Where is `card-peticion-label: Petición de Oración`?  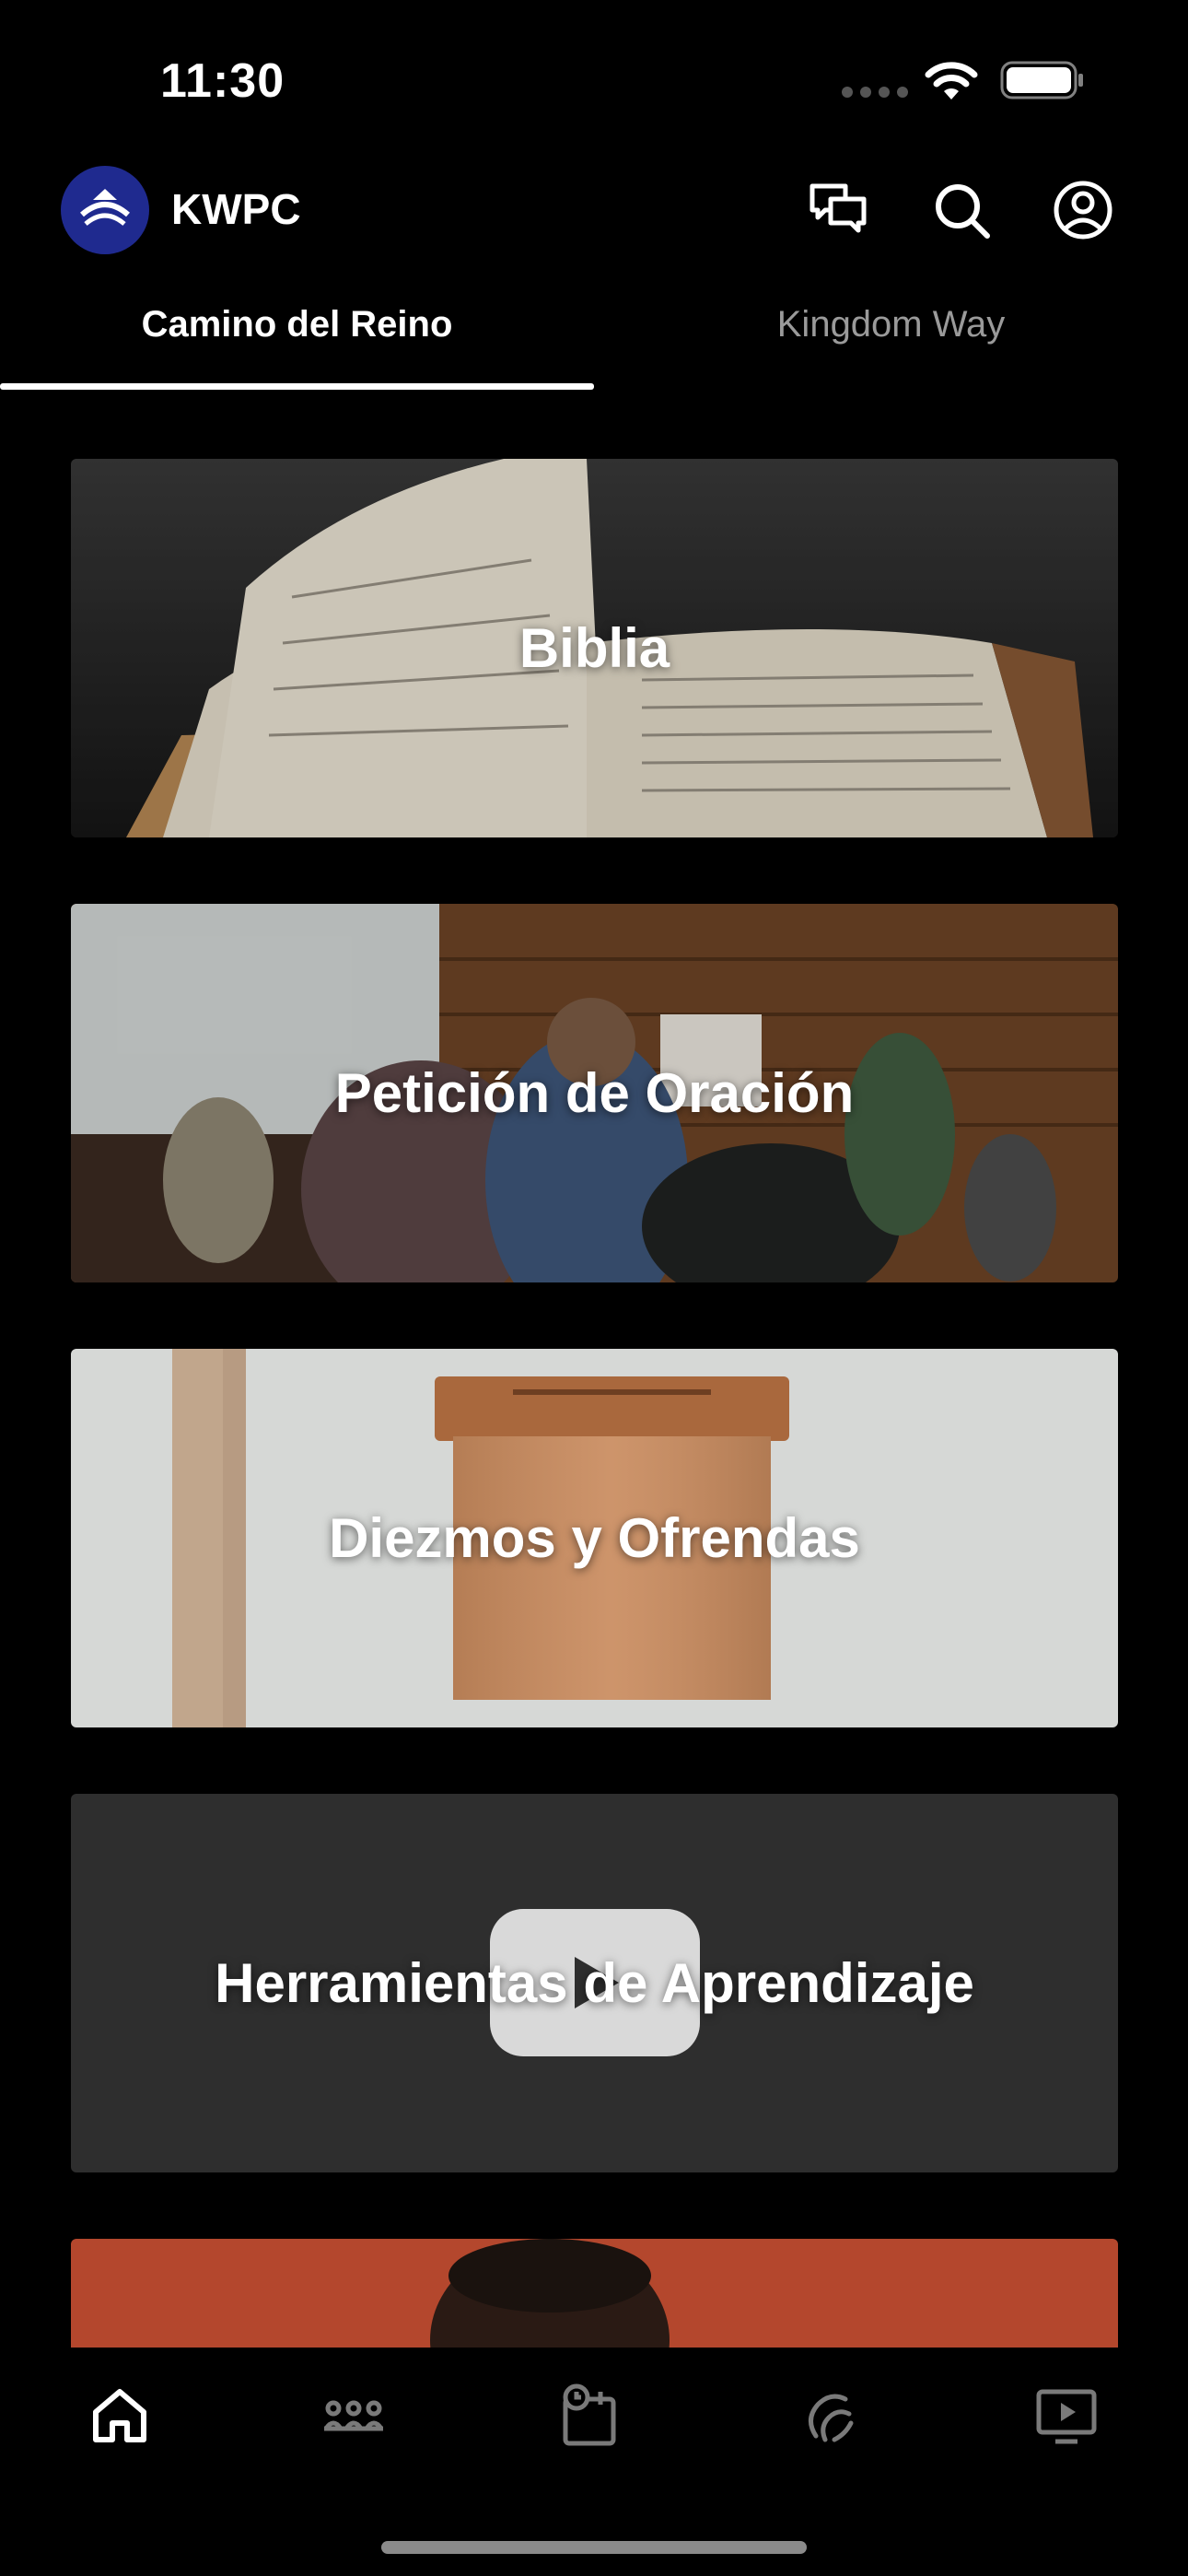
card-peticion-label: Petición de Oración is located at coordinates (594, 1093).